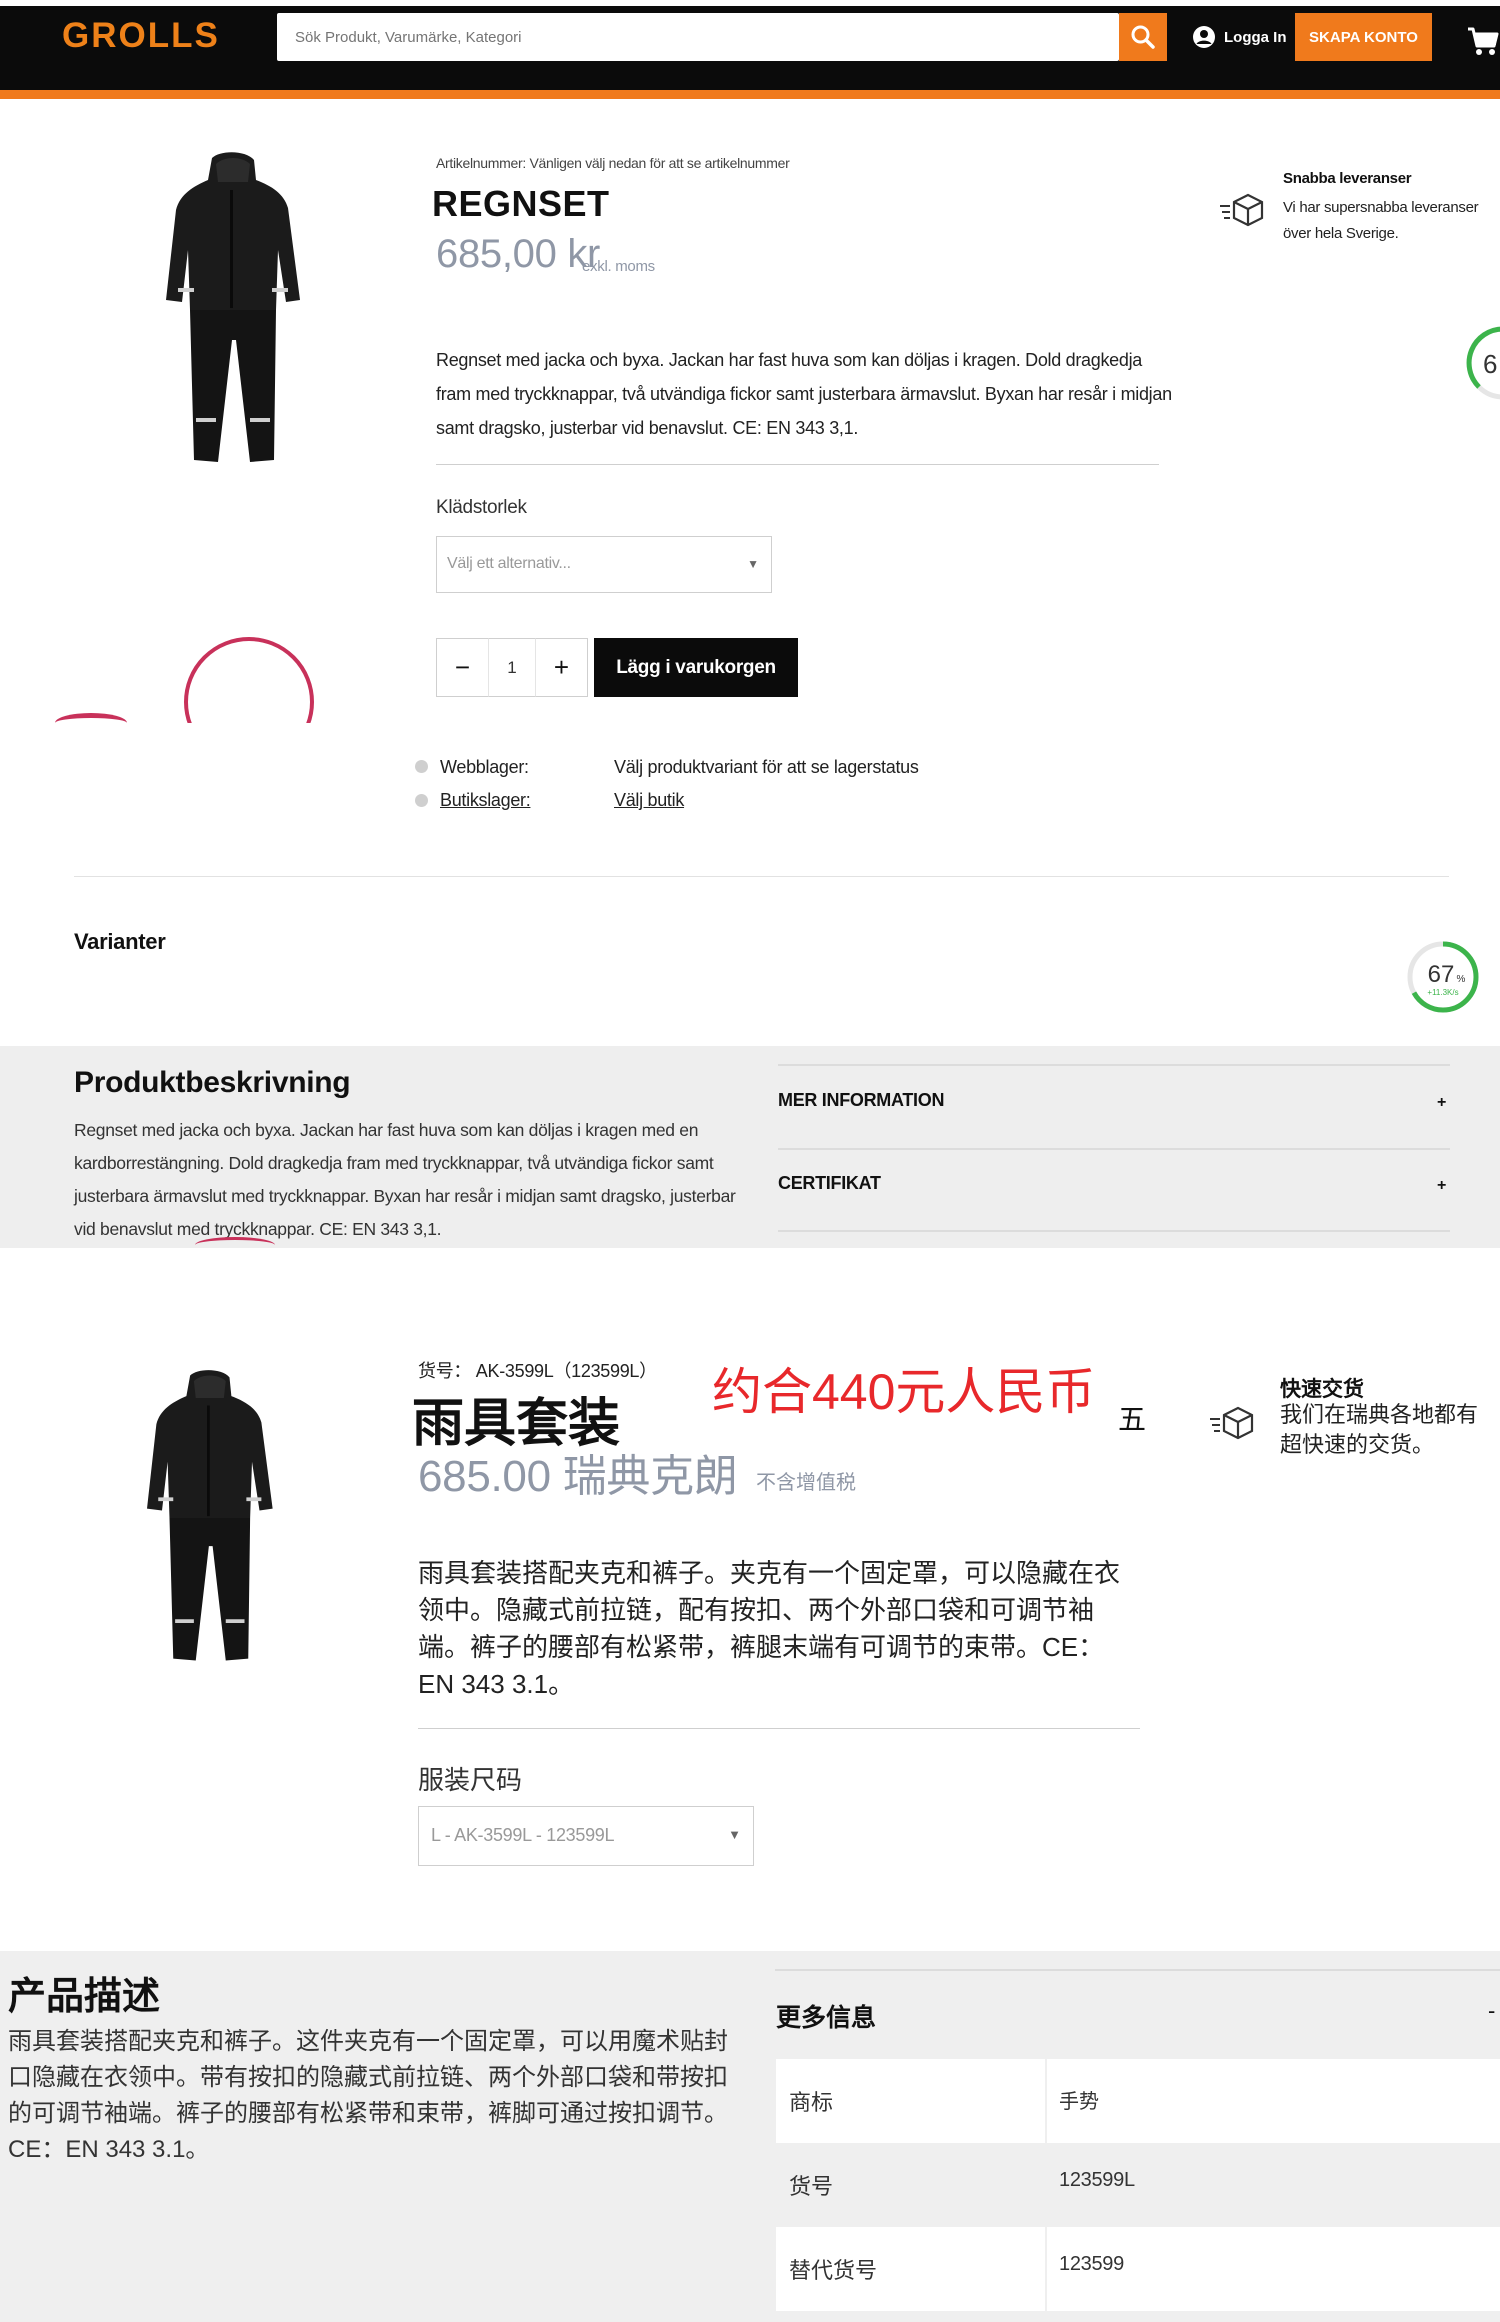 The image size is (1500, 2322). I want to click on cart-button, so click(1483, 41).